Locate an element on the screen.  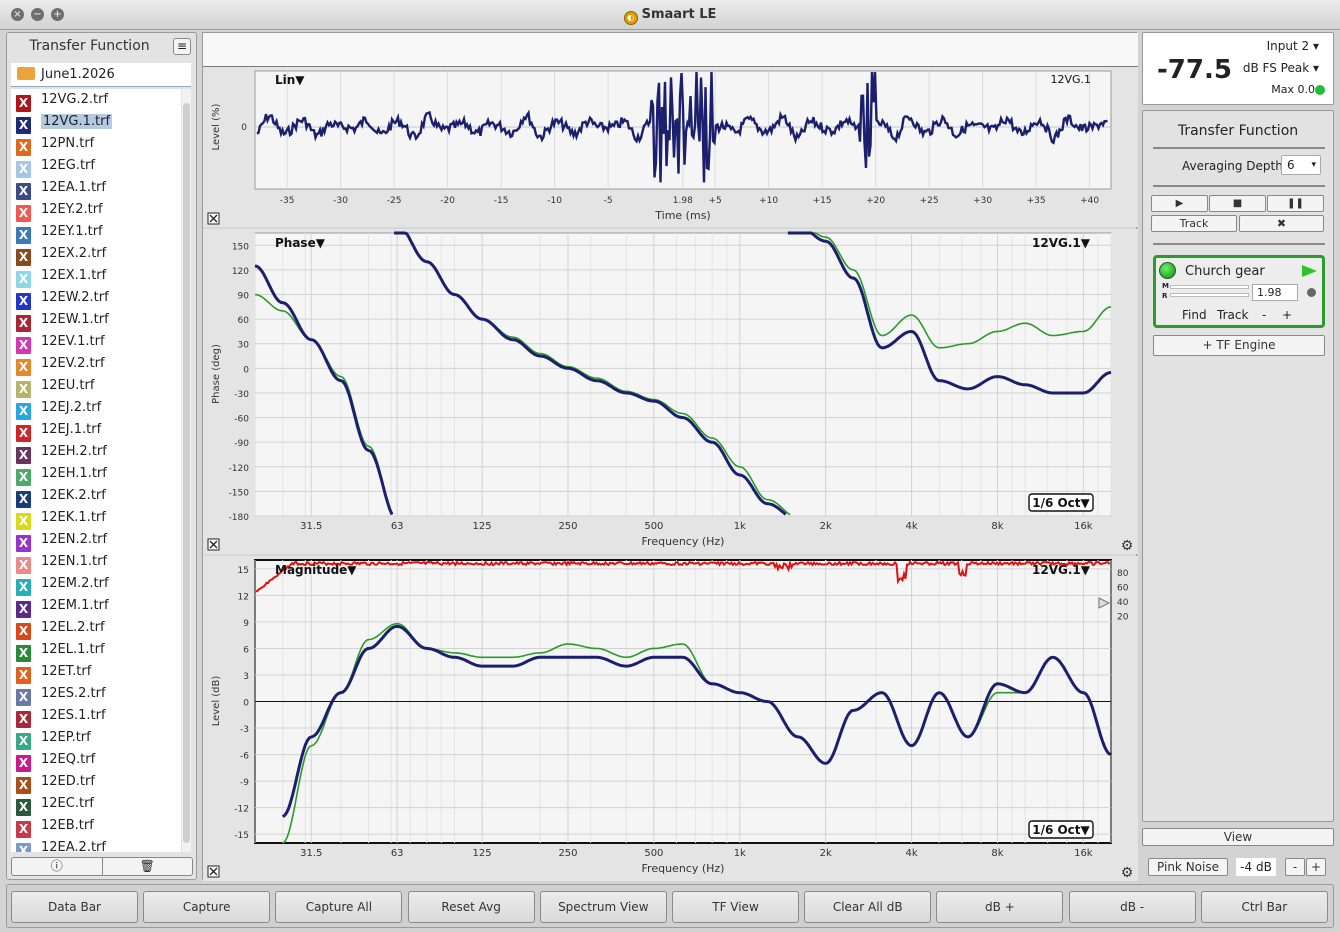
find-button: Find is located at coordinates (1194, 315).